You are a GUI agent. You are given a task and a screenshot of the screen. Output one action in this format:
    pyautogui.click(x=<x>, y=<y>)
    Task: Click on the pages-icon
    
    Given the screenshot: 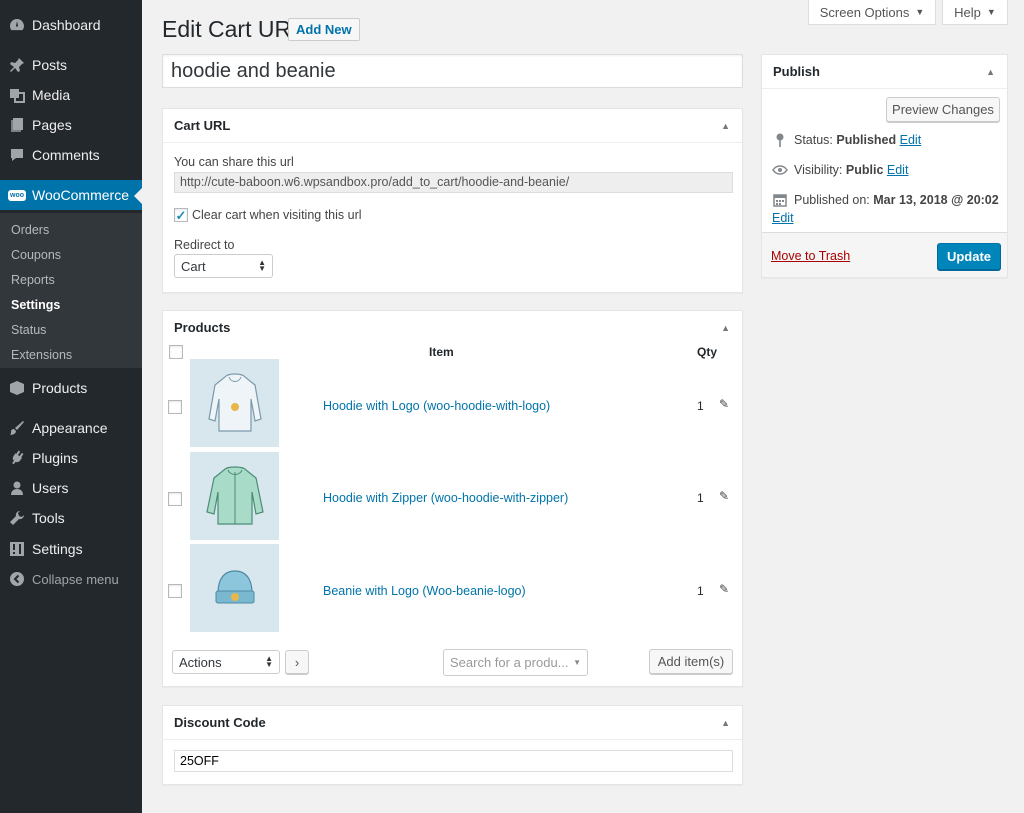 What is the action you would take?
    pyautogui.click(x=17, y=125)
    